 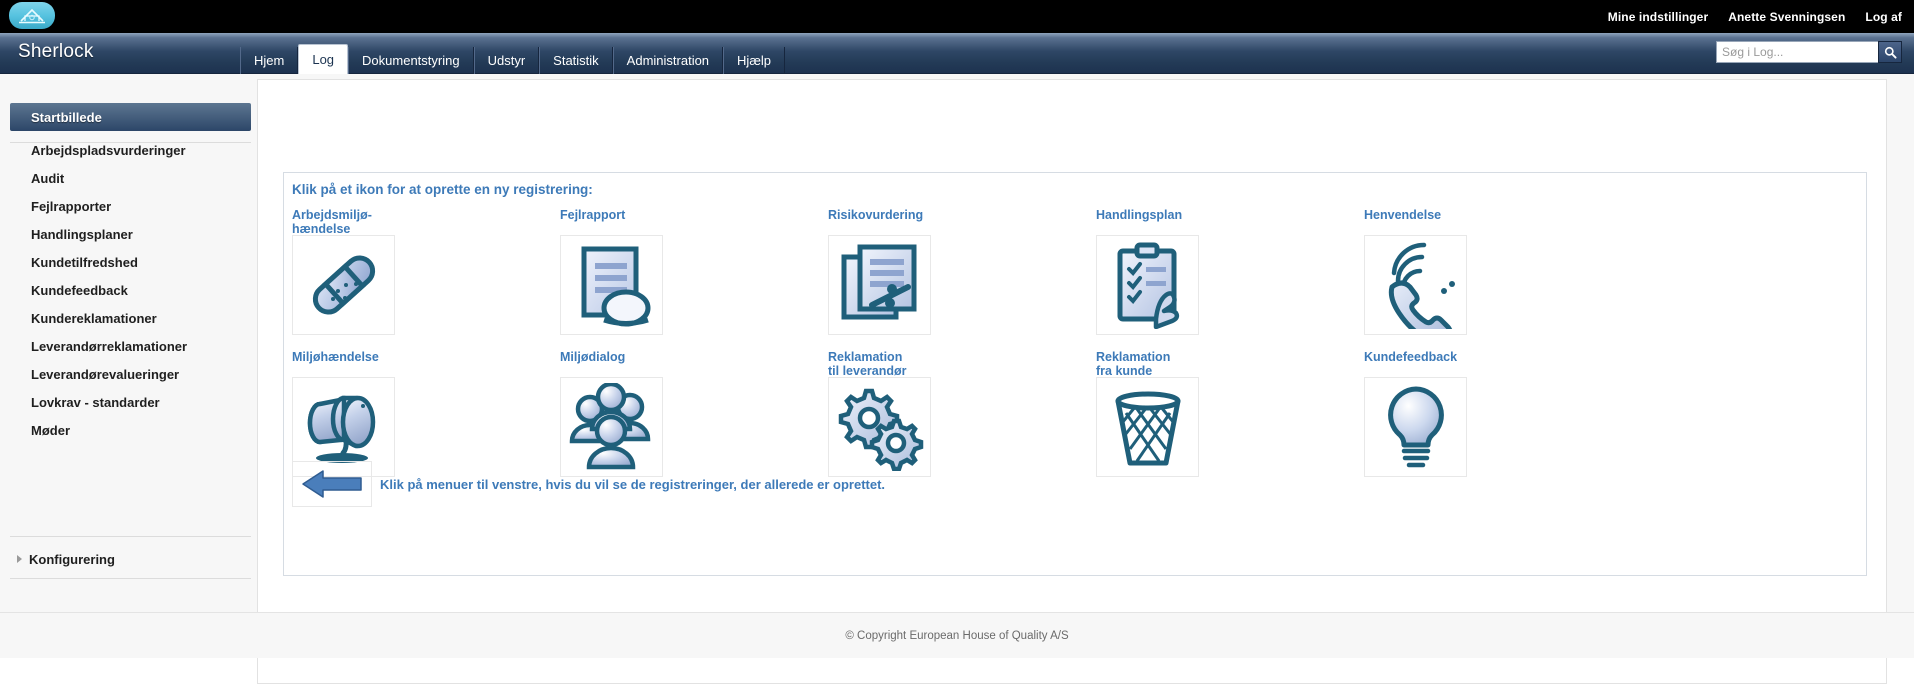 What do you see at coordinates (694, 271) in the screenshot?
I see `tile-fejlrapport: Fejlrapport` at bounding box center [694, 271].